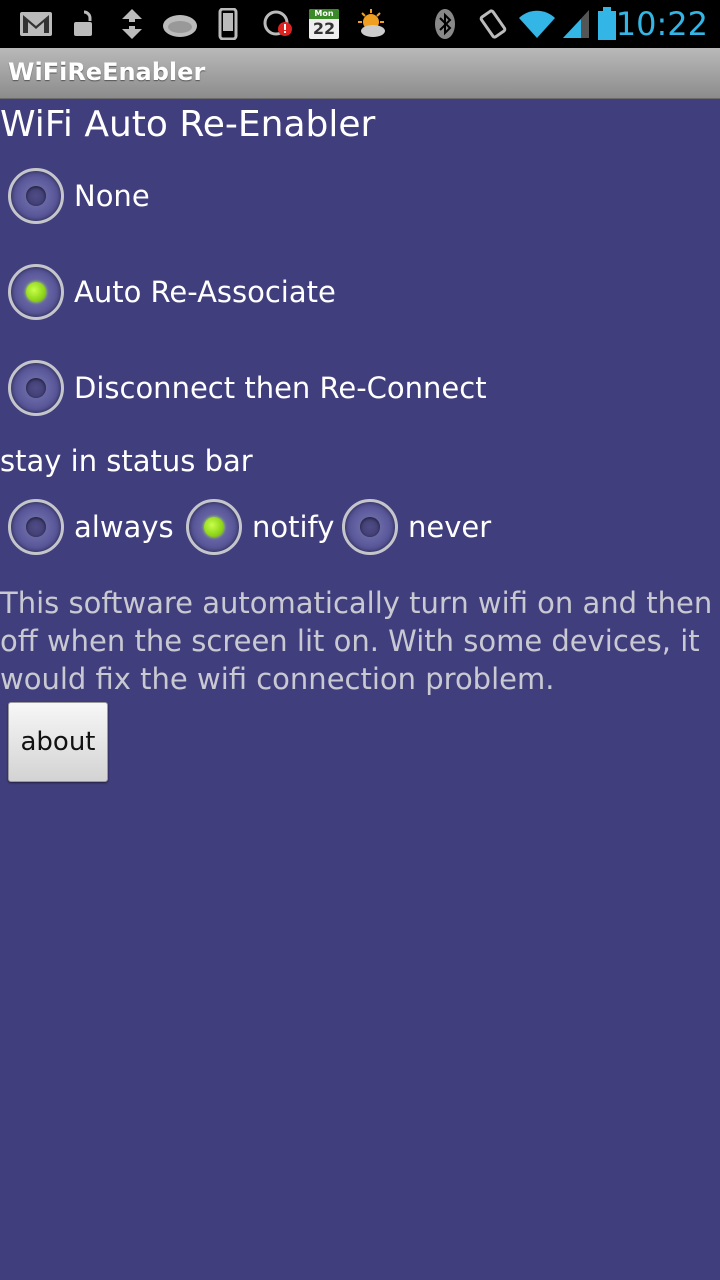 The image size is (720, 1280). What do you see at coordinates (324, 28) in the screenshot?
I see `calendar-date: 22` at bounding box center [324, 28].